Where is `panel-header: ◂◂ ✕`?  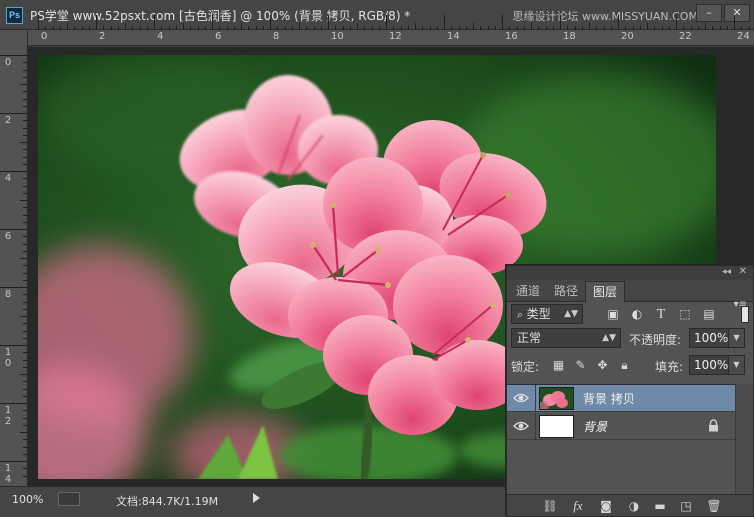 panel-header: ◂◂ ✕ is located at coordinates (630, 273).